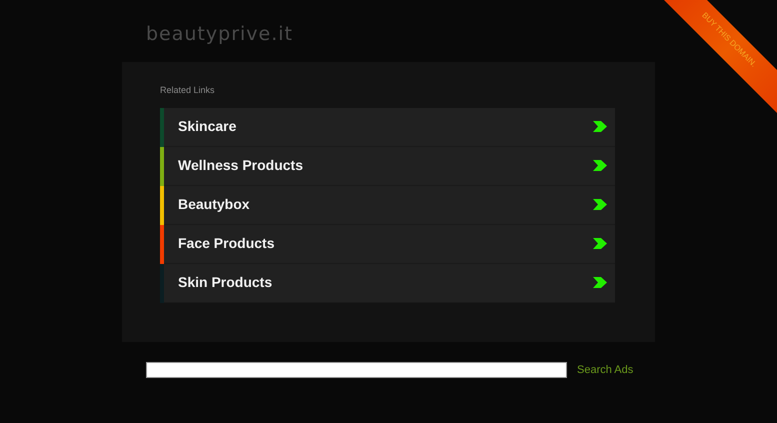  Describe the element at coordinates (220, 34) in the screenshot. I see `site-title: beautyprive.it` at that location.